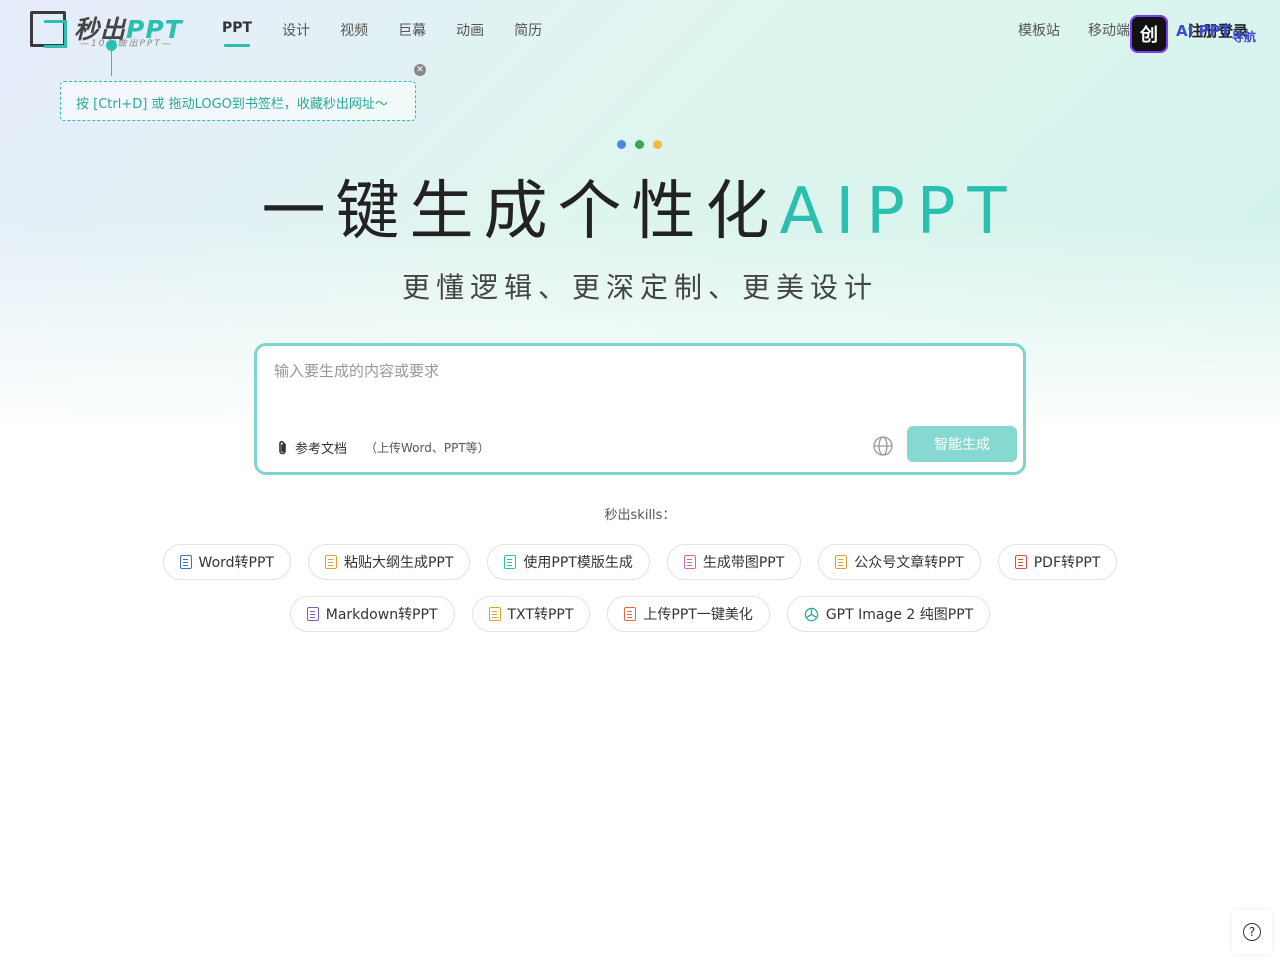 The width and height of the screenshot is (1280, 960). I want to click on skill-label: Word转PPT, so click(236, 563).